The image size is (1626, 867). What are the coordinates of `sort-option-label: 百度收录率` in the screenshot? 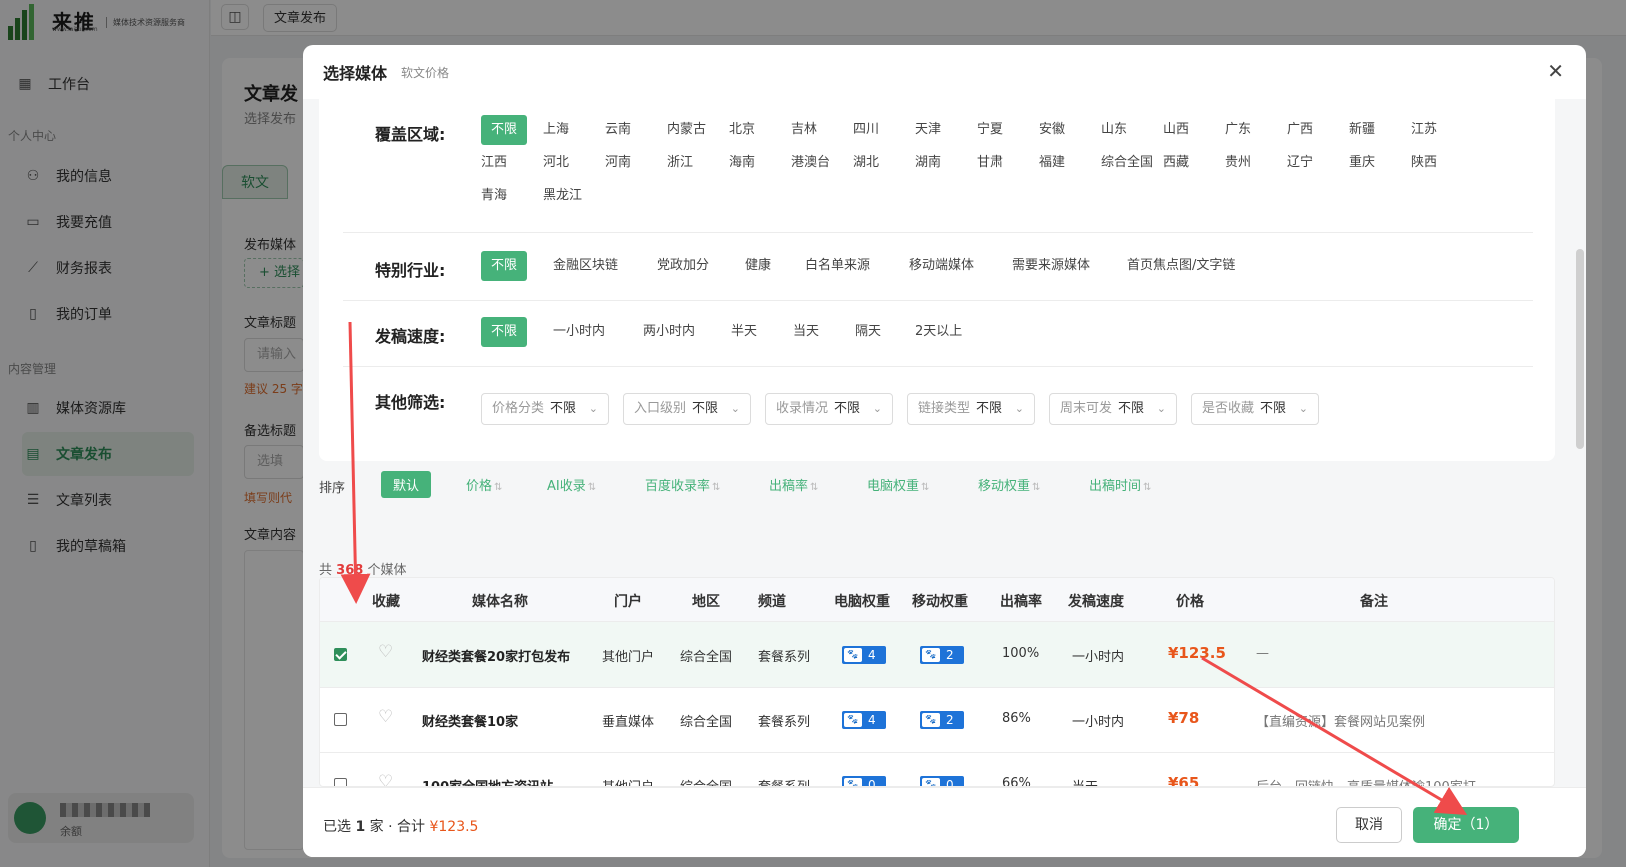 It's located at (677, 486).